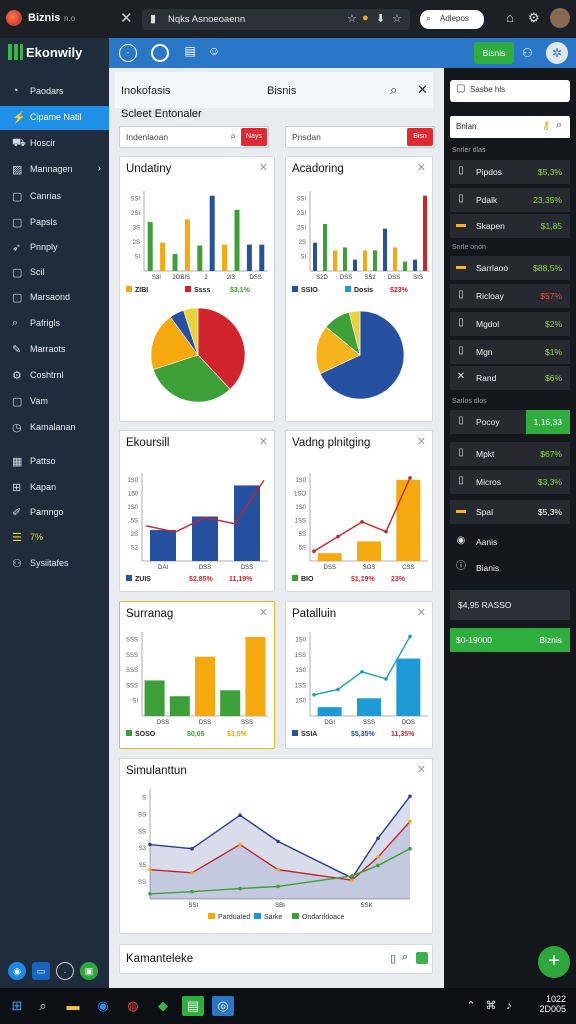  I want to click on side-list-item: ▯ Pocoy 1,16,33, so click(510, 422).